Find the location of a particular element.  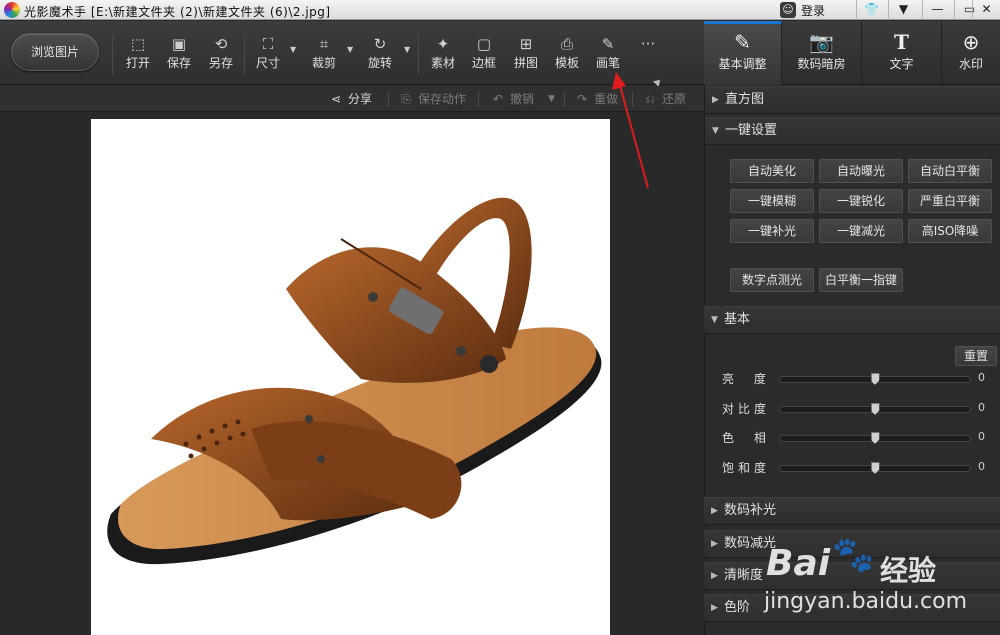

window-title: 光影魔术手 [E:\新建文件夹 (2)\新建文件夹 (6)\2.jpg] is located at coordinates (177, 12).